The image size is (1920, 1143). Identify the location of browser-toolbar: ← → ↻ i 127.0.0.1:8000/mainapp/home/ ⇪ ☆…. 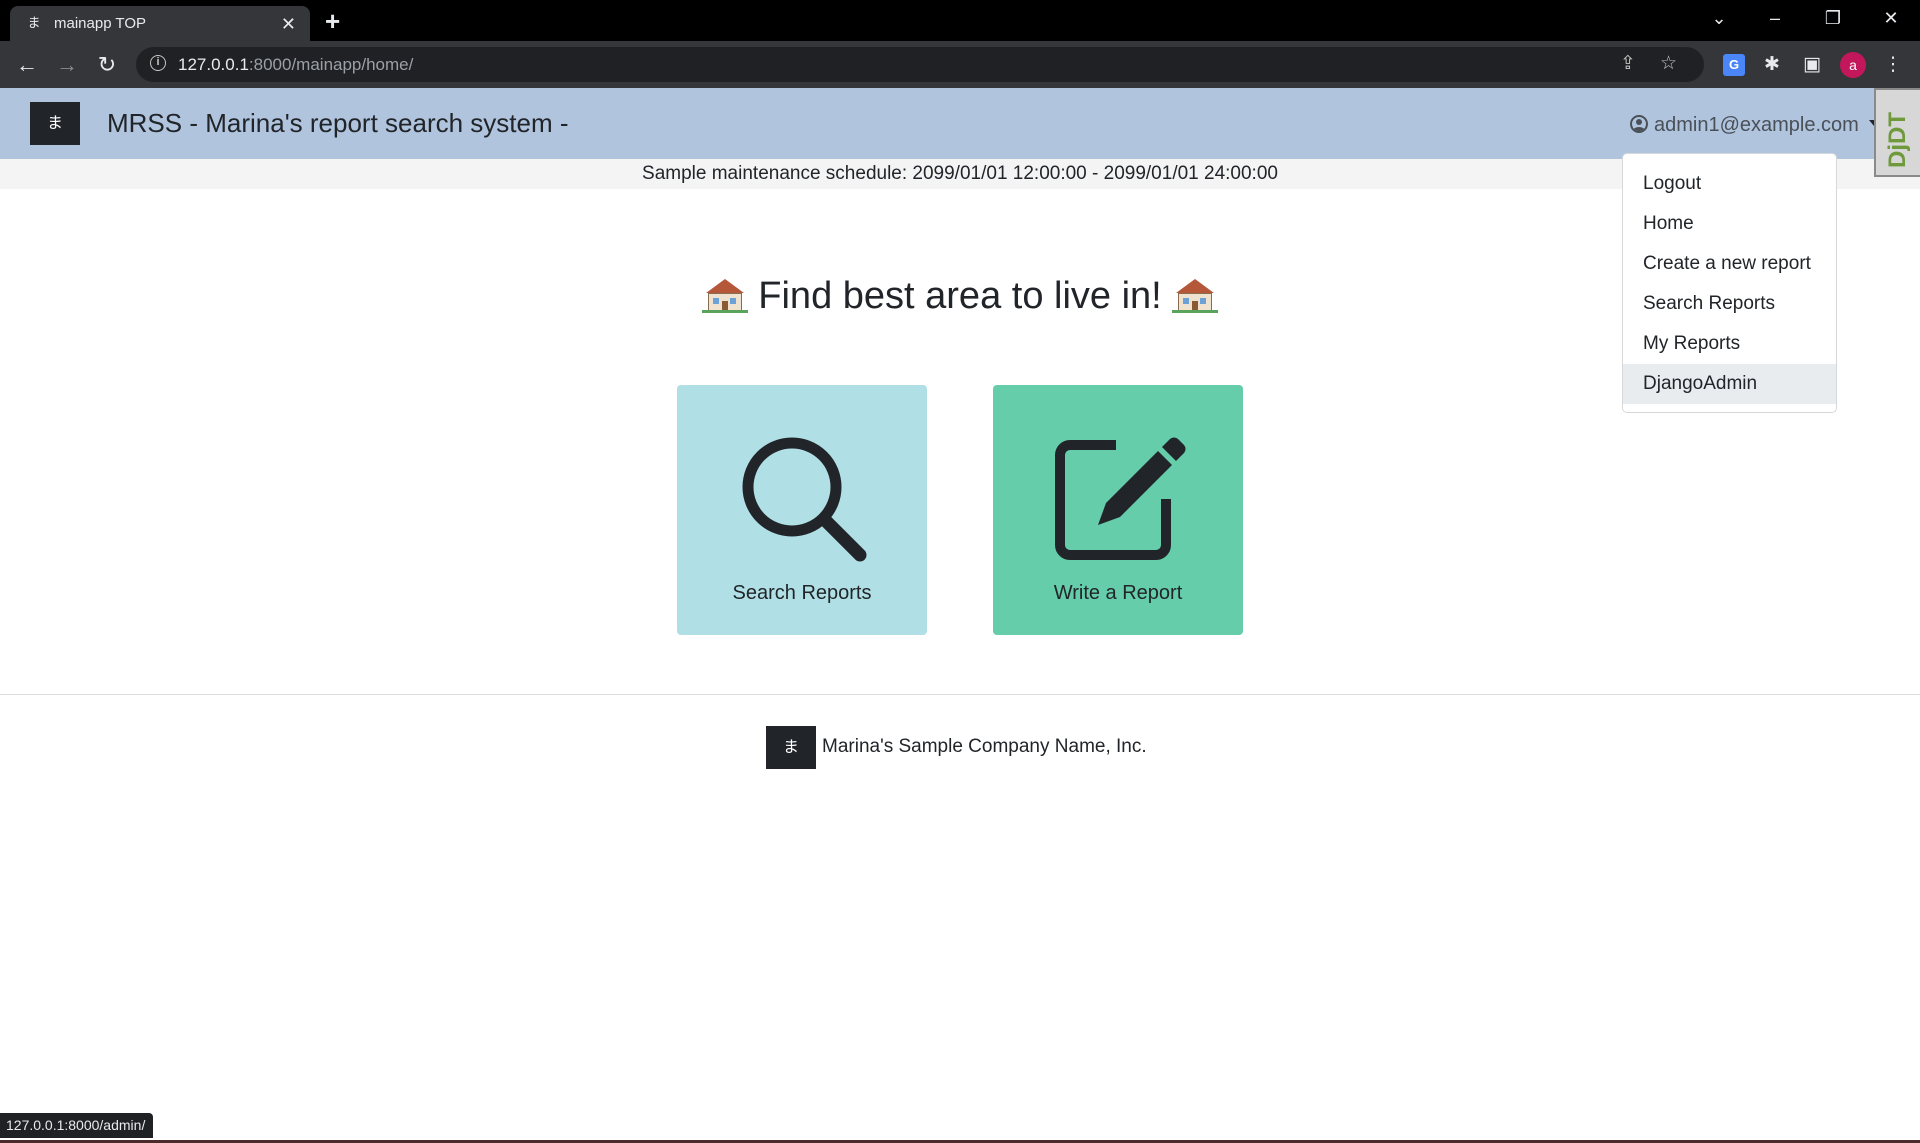
(960, 64).